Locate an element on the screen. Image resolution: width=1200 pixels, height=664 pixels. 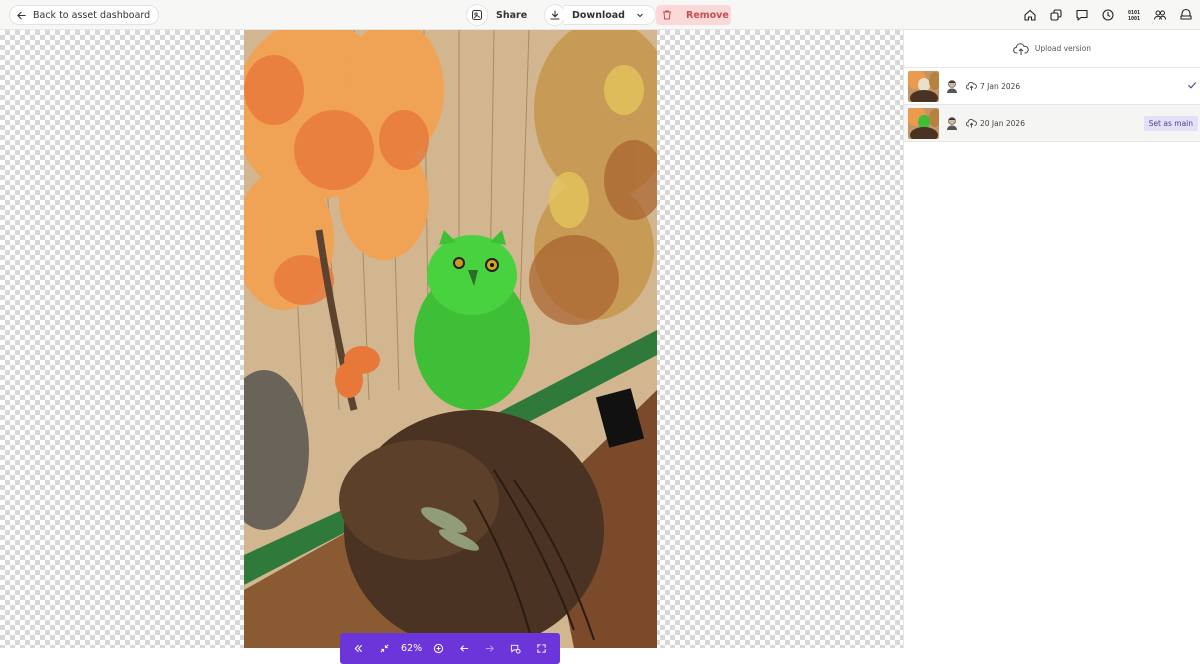
download-button: Download is located at coordinates (600, 15).